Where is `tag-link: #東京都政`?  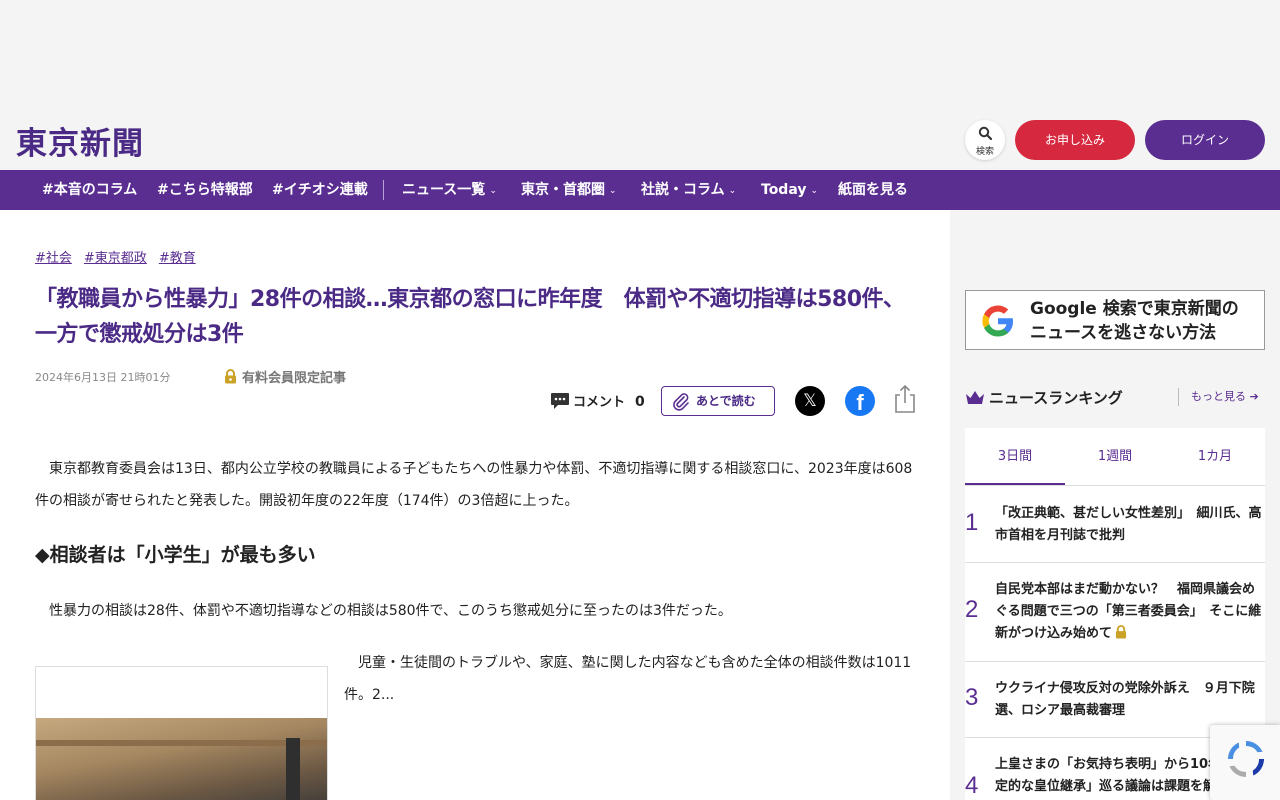
tag-link: #東京都政 is located at coordinates (115, 258).